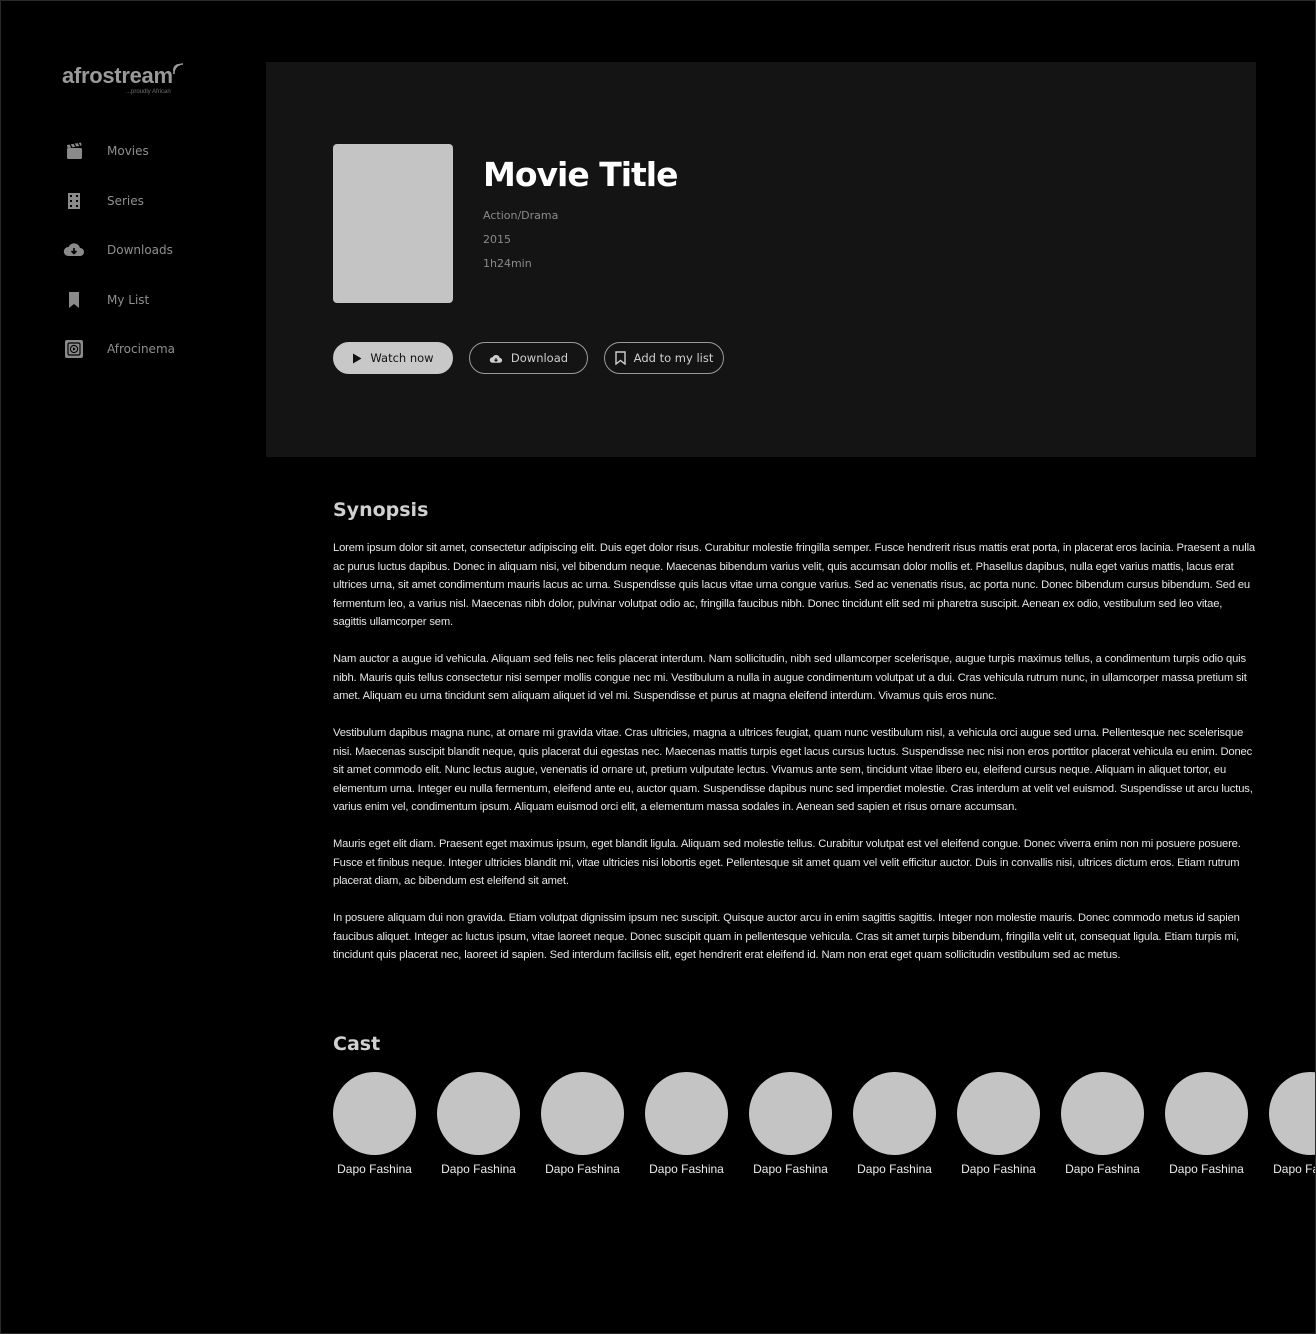  I want to click on bookmark-outline-icon, so click(620, 358).